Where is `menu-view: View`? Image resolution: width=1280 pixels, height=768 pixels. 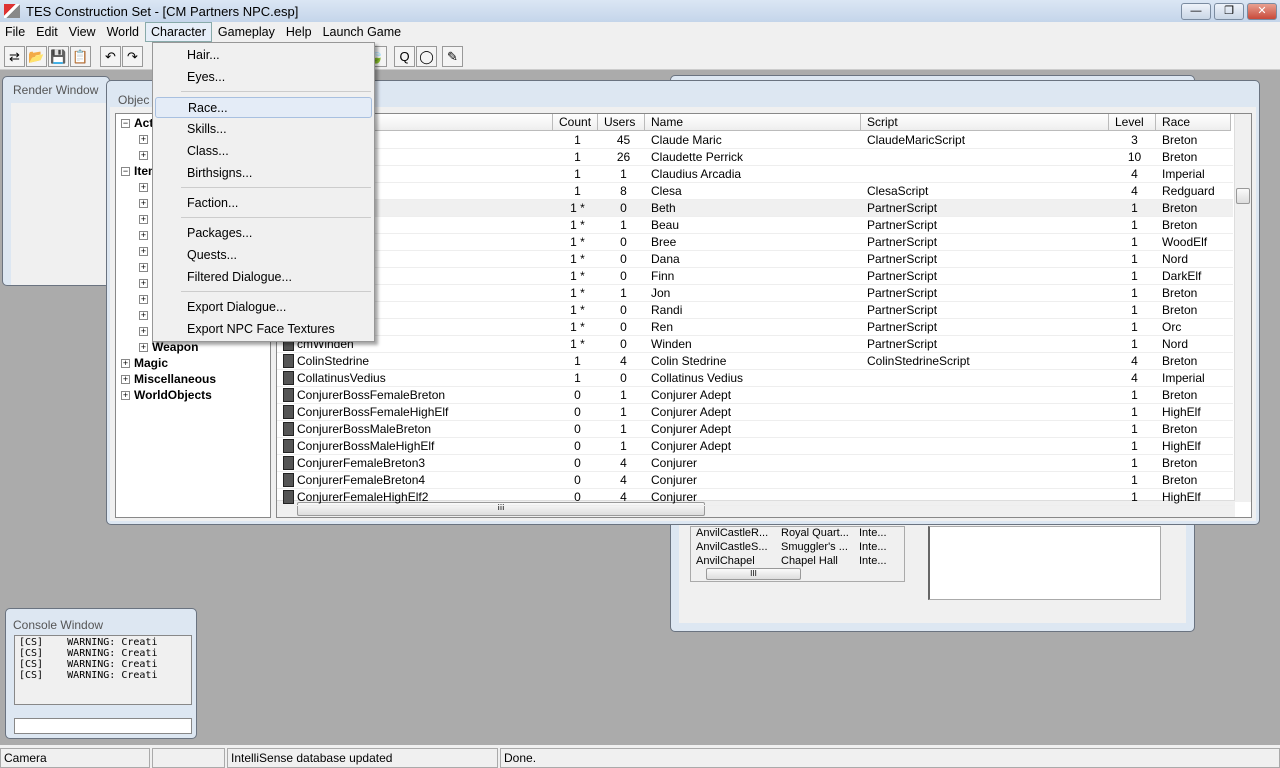
menu-view: View is located at coordinates (82, 32).